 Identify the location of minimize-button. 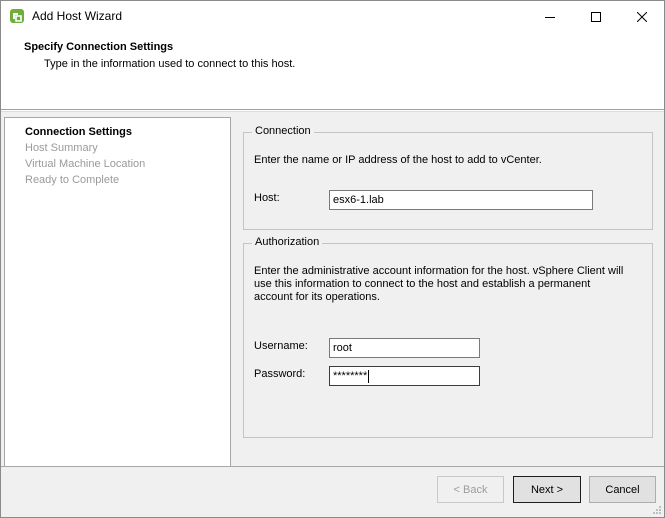
(550, 16).